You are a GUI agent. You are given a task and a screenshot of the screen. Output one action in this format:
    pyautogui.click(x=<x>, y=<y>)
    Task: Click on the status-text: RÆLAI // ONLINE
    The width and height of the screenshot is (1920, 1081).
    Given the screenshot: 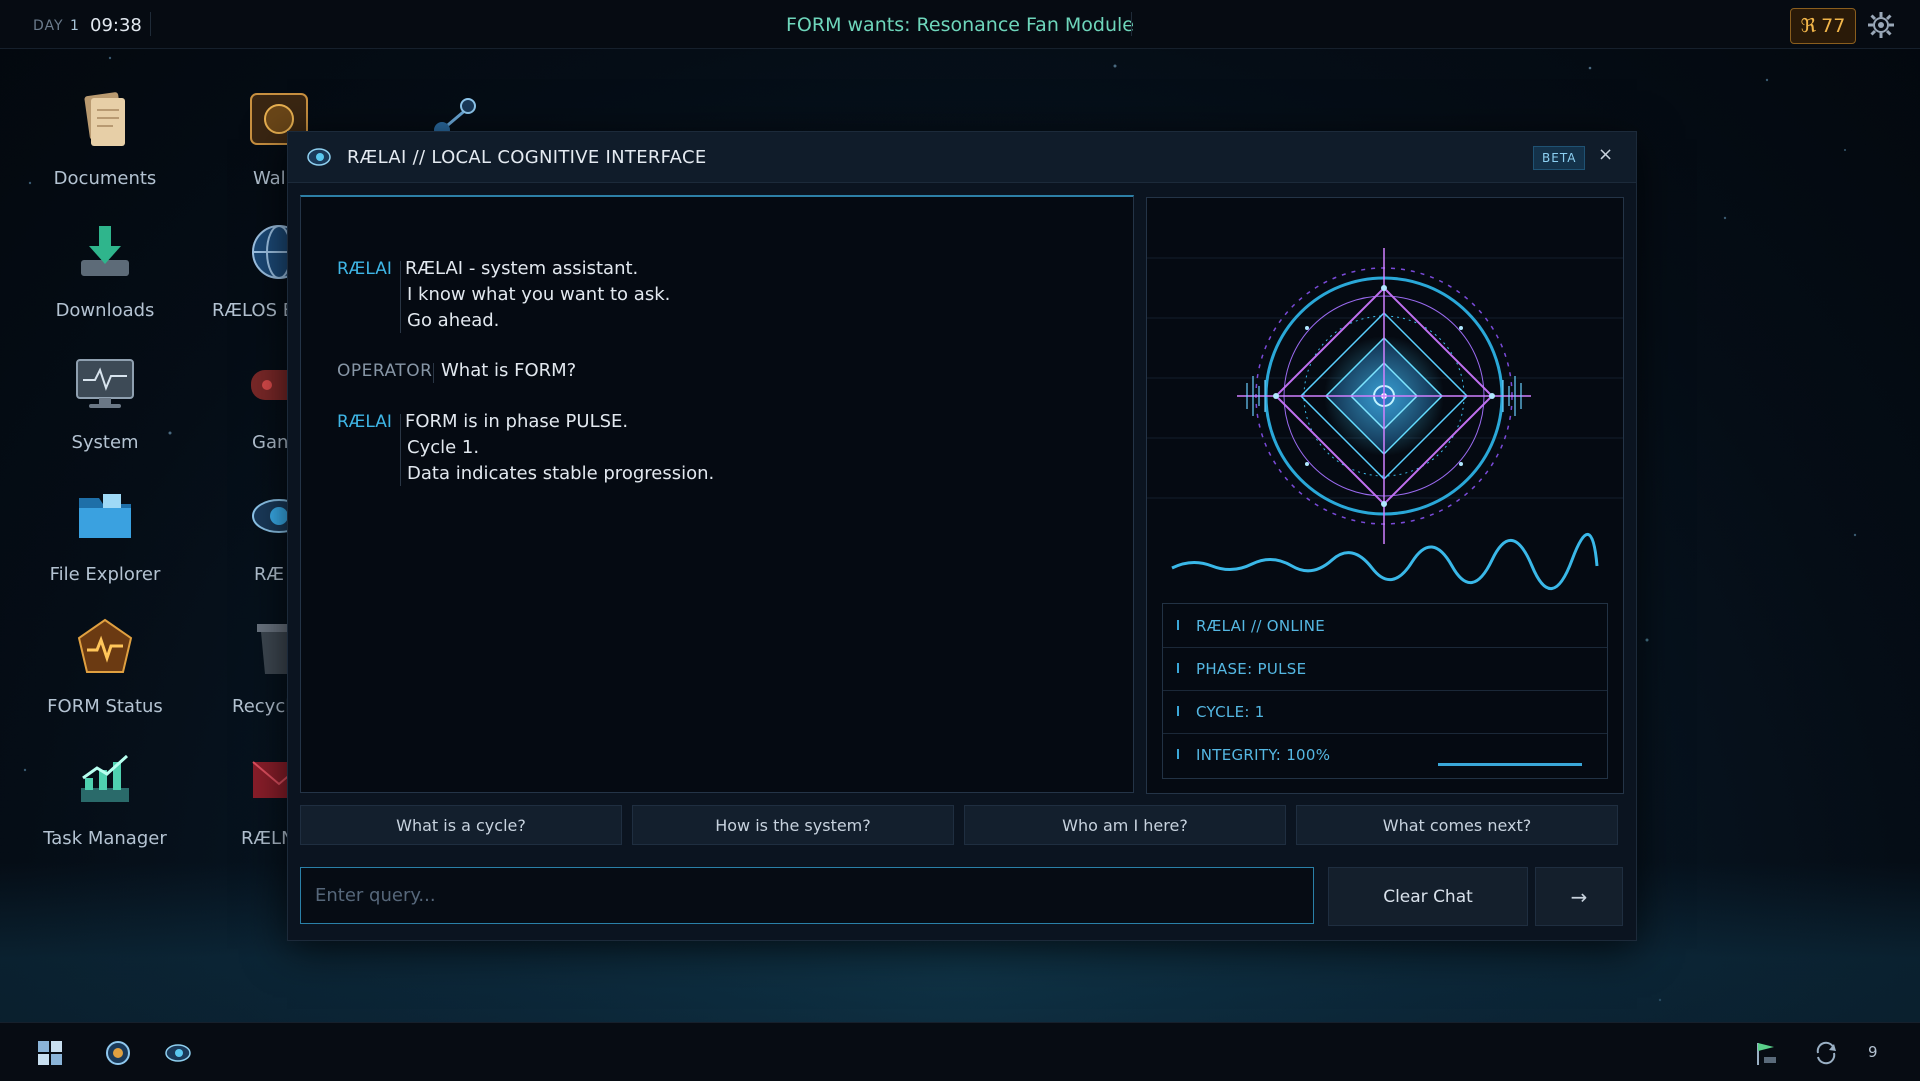 What is the action you would take?
    pyautogui.click(x=1261, y=626)
    